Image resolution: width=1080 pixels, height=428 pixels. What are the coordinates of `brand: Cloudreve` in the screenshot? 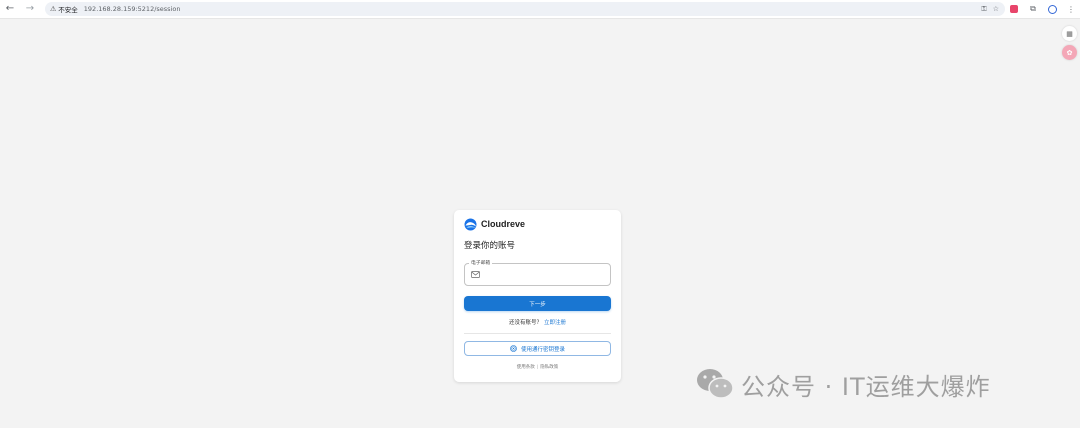 It's located at (494, 224).